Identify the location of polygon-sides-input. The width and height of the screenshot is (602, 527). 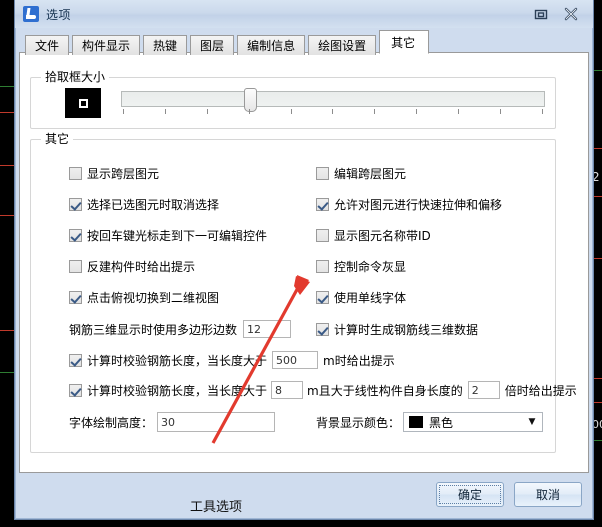
(267, 329).